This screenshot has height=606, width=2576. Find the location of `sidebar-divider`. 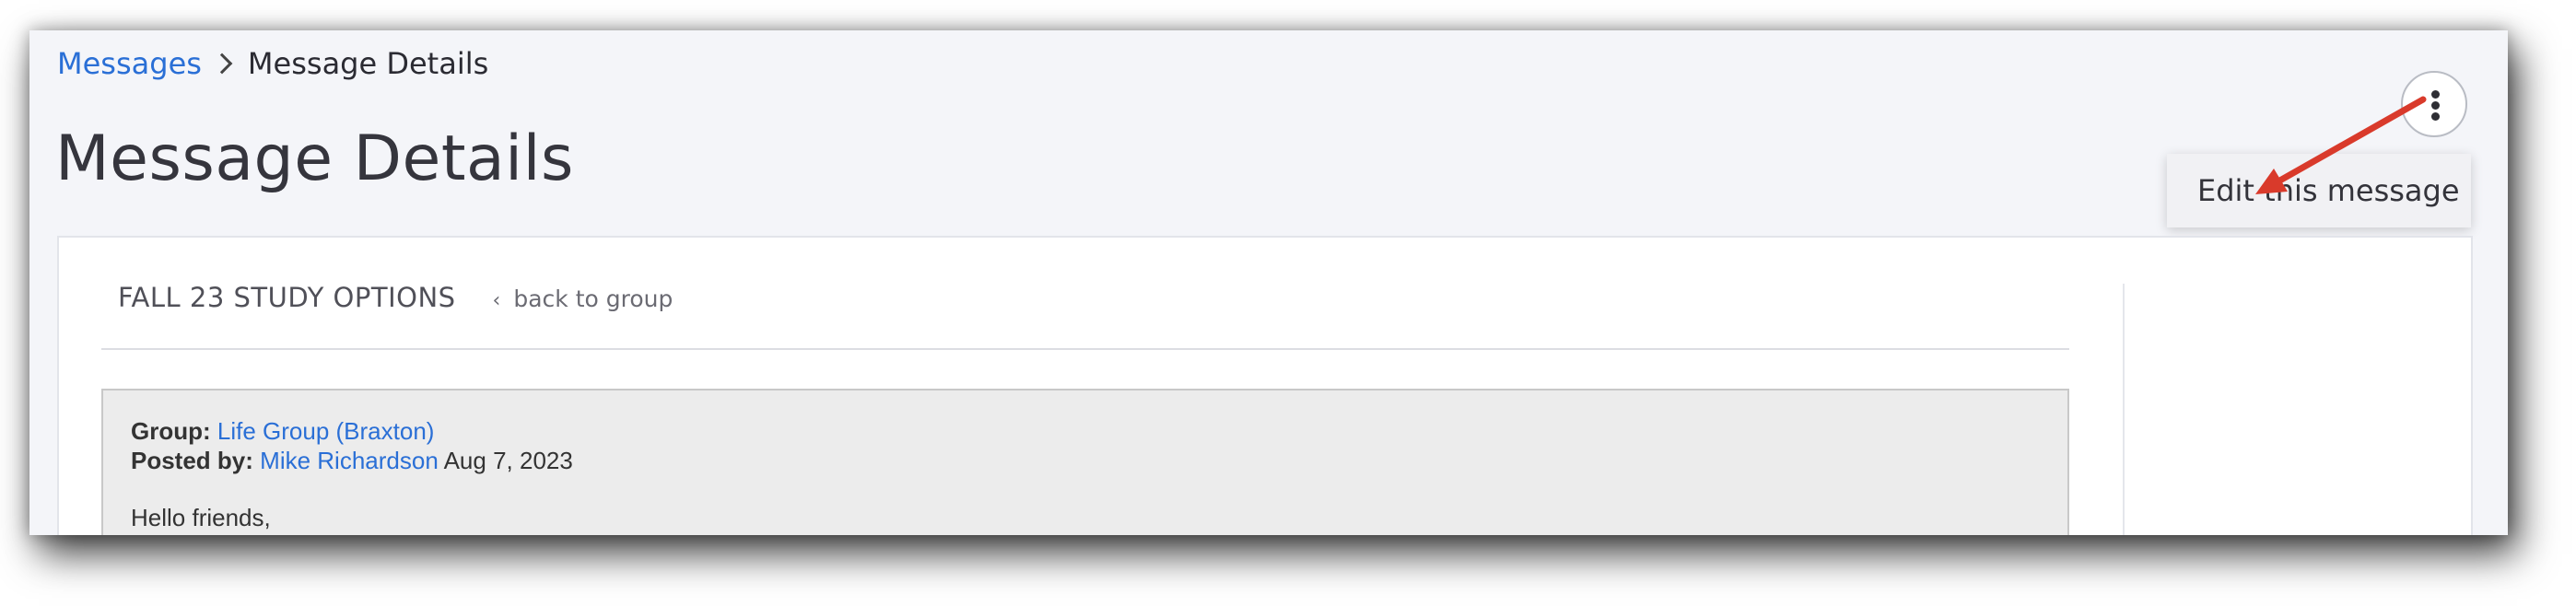

sidebar-divider is located at coordinates (2124, 409).